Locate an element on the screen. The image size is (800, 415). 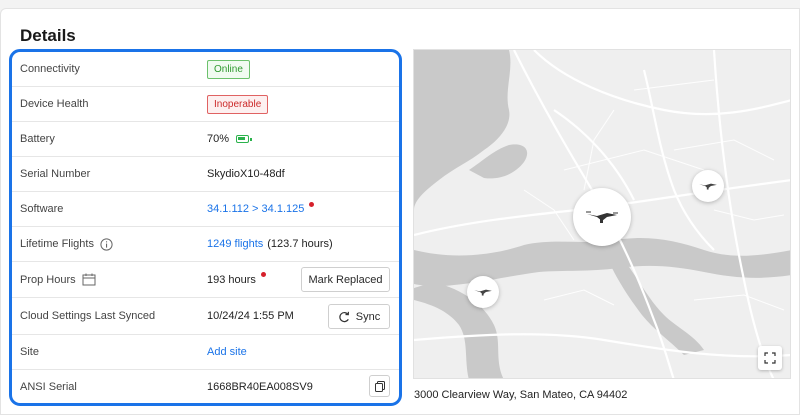
row-prop-hours: Prop Hours 193 hours Mark Replaced is located at coordinates (205, 280).